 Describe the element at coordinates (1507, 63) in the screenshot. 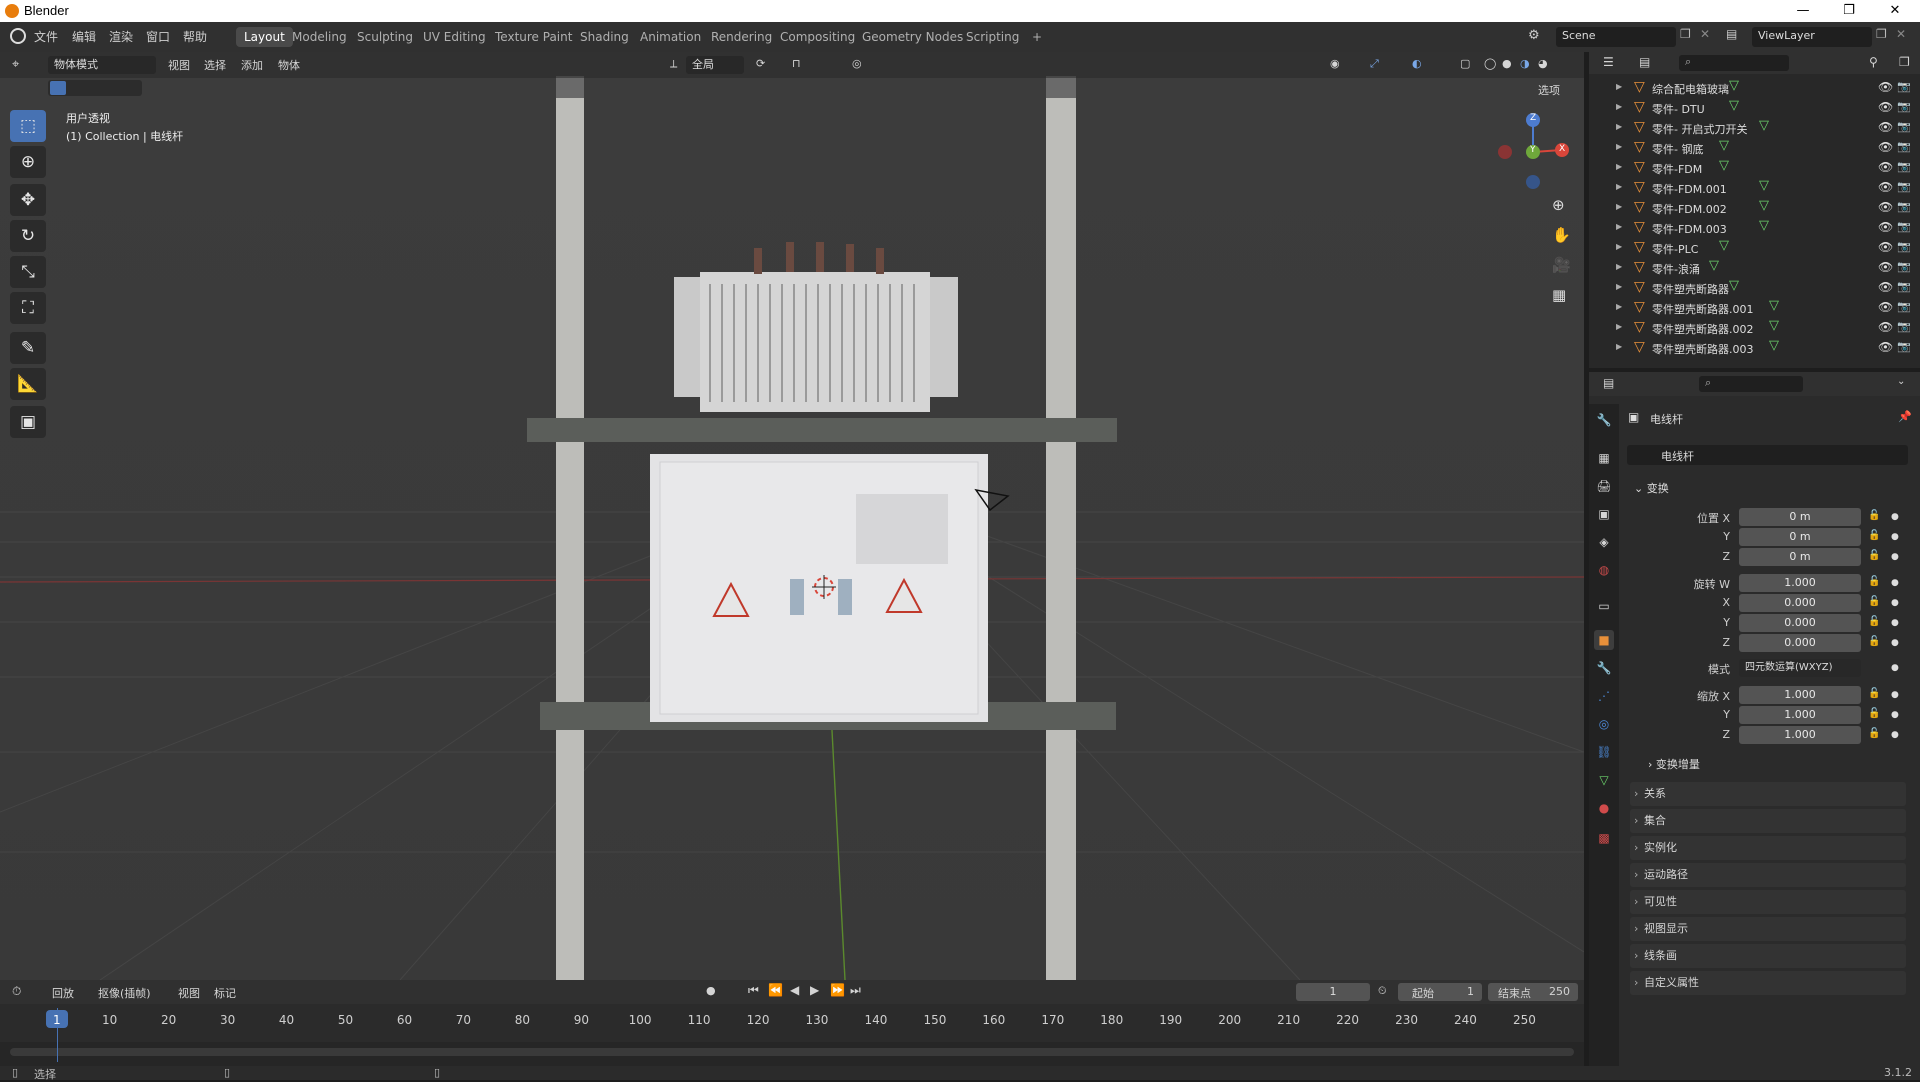

I see `solid-shading-icon: ●` at that location.